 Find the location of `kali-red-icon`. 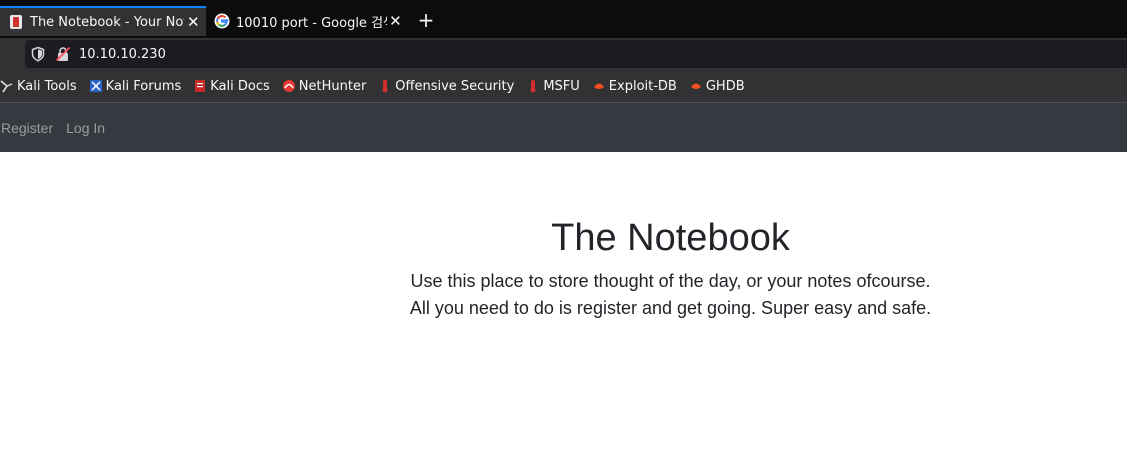

kali-red-icon is located at coordinates (16, 22).